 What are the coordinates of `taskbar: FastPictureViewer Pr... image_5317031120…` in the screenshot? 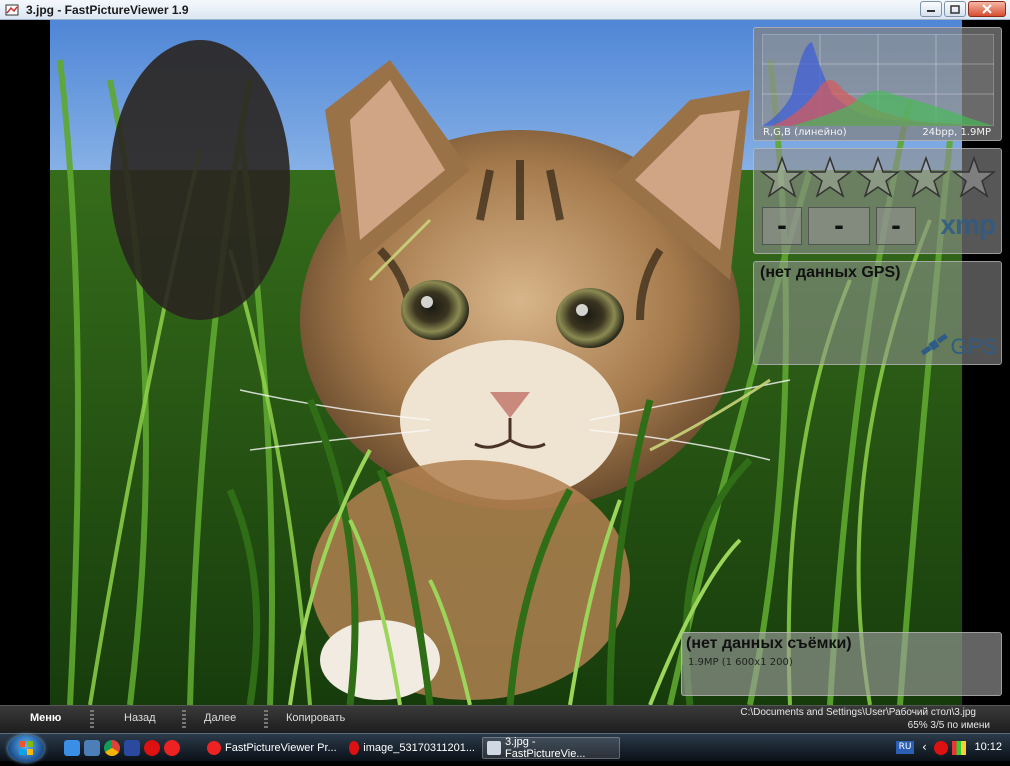 It's located at (505, 747).